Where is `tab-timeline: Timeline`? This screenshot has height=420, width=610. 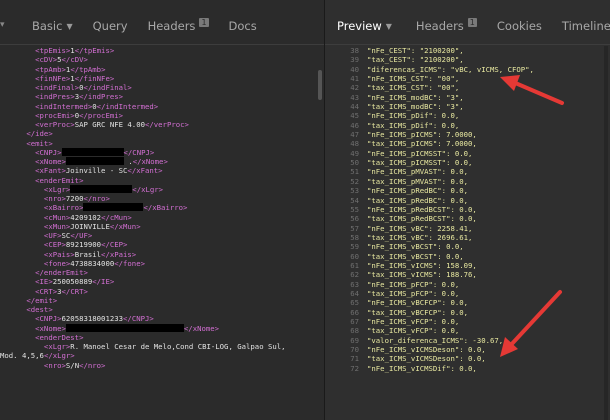 tab-timeline: Timeline is located at coordinates (581, 26).